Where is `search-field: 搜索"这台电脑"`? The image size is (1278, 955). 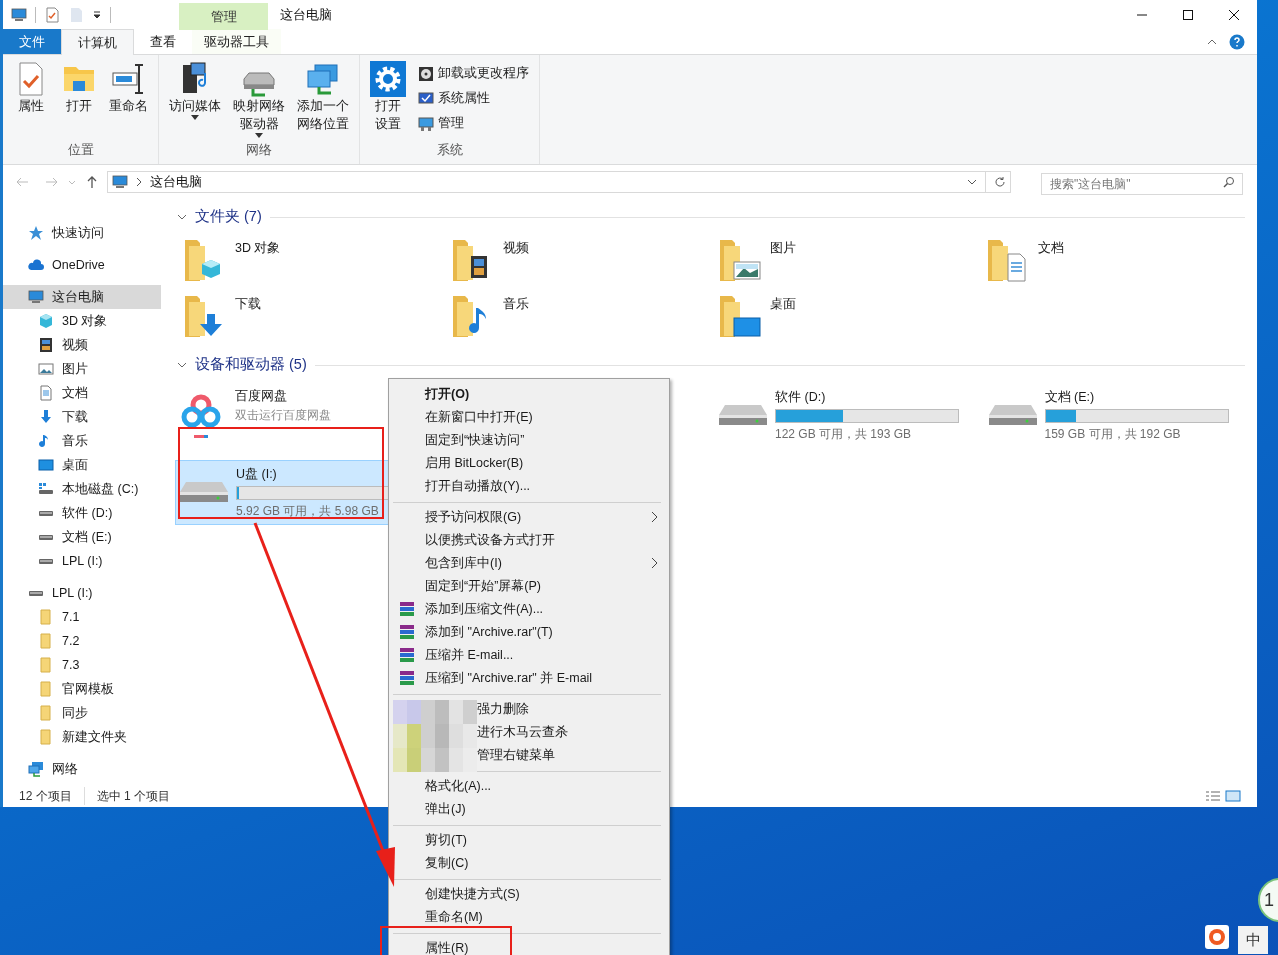 search-field: 搜索"这台电脑" is located at coordinates (1142, 184).